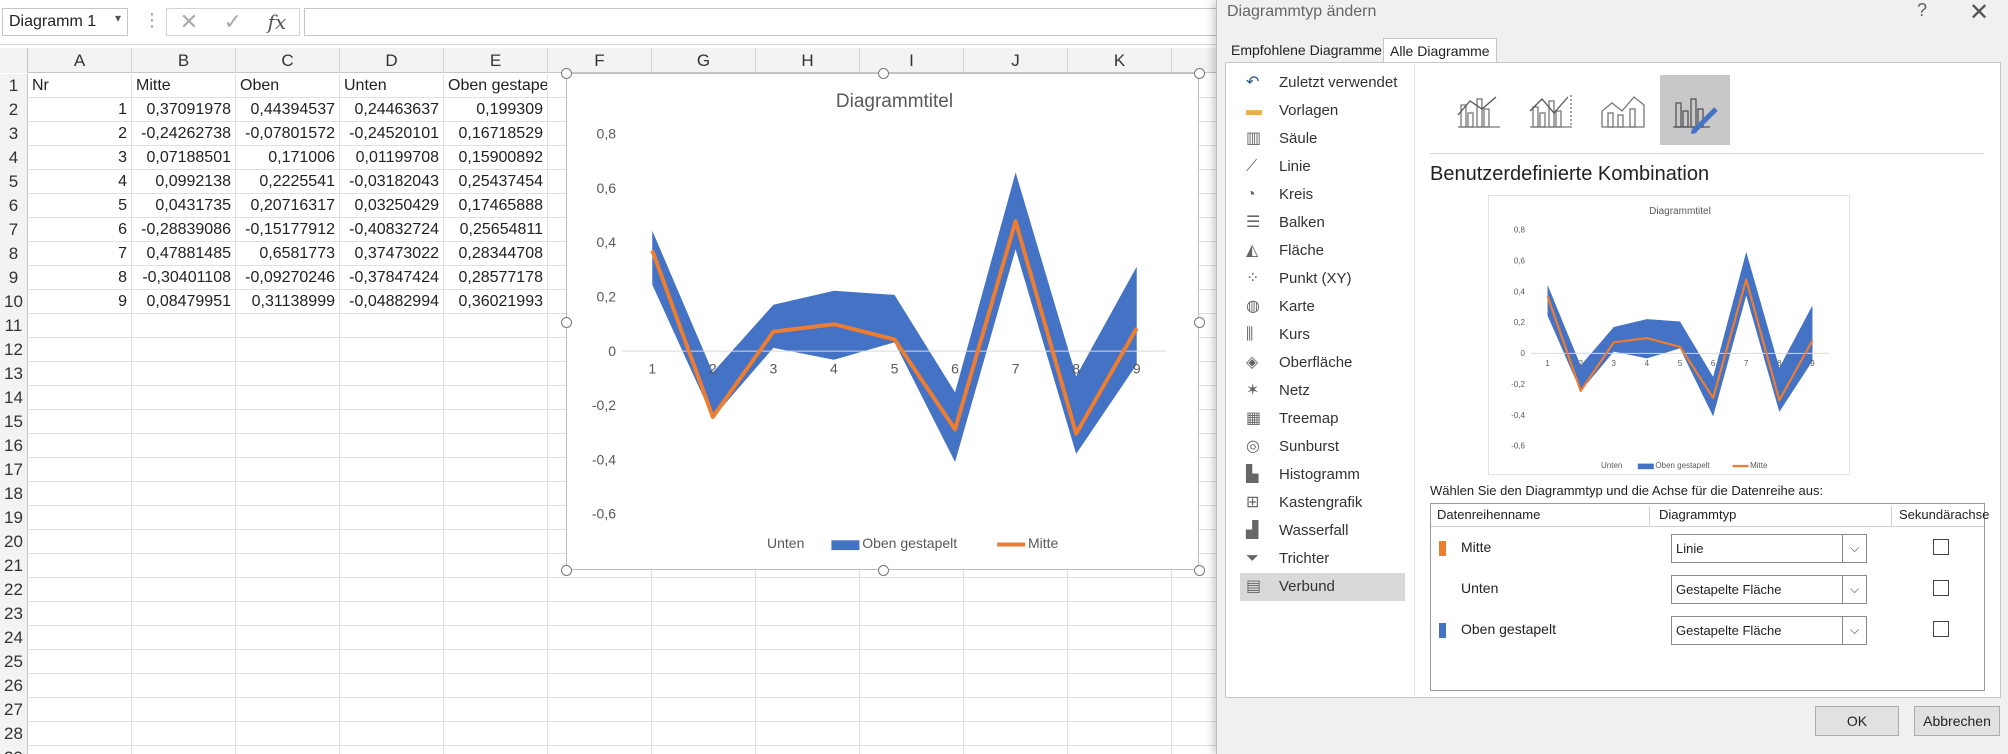  What do you see at coordinates (1857, 721) in the screenshot?
I see `ok-button: OK` at bounding box center [1857, 721].